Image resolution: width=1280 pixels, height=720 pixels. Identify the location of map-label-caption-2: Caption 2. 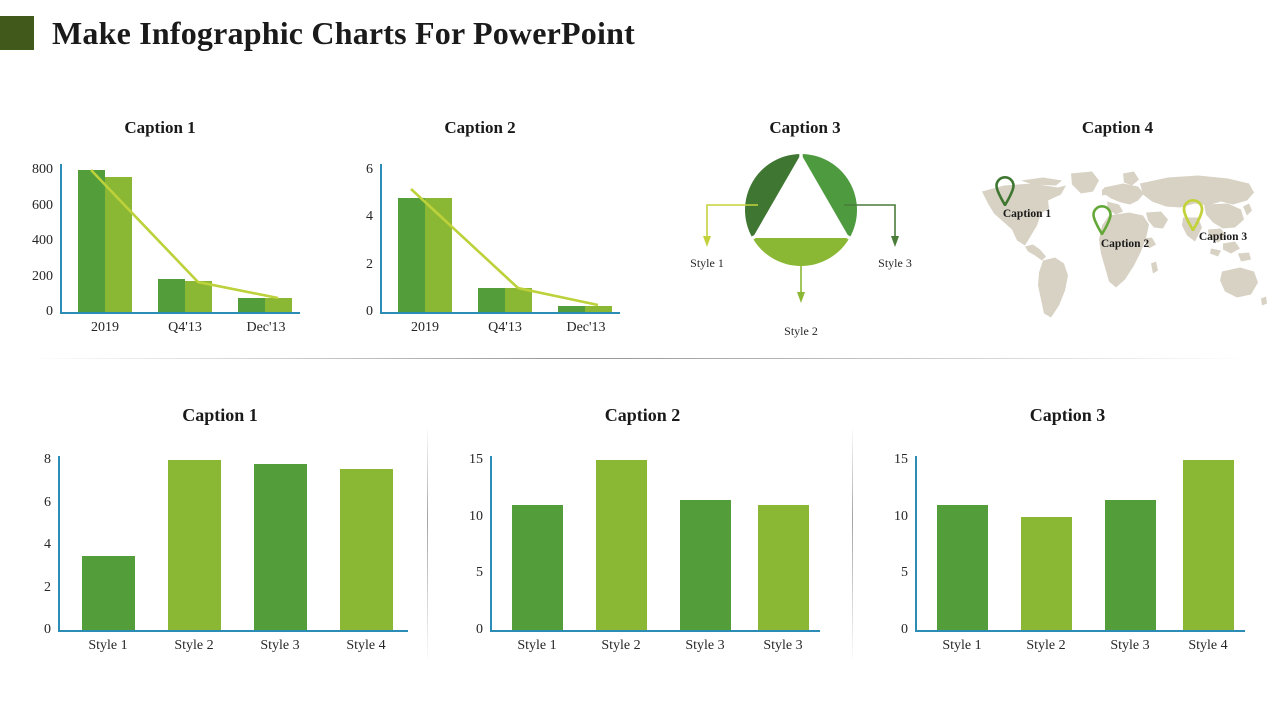
(1125, 244).